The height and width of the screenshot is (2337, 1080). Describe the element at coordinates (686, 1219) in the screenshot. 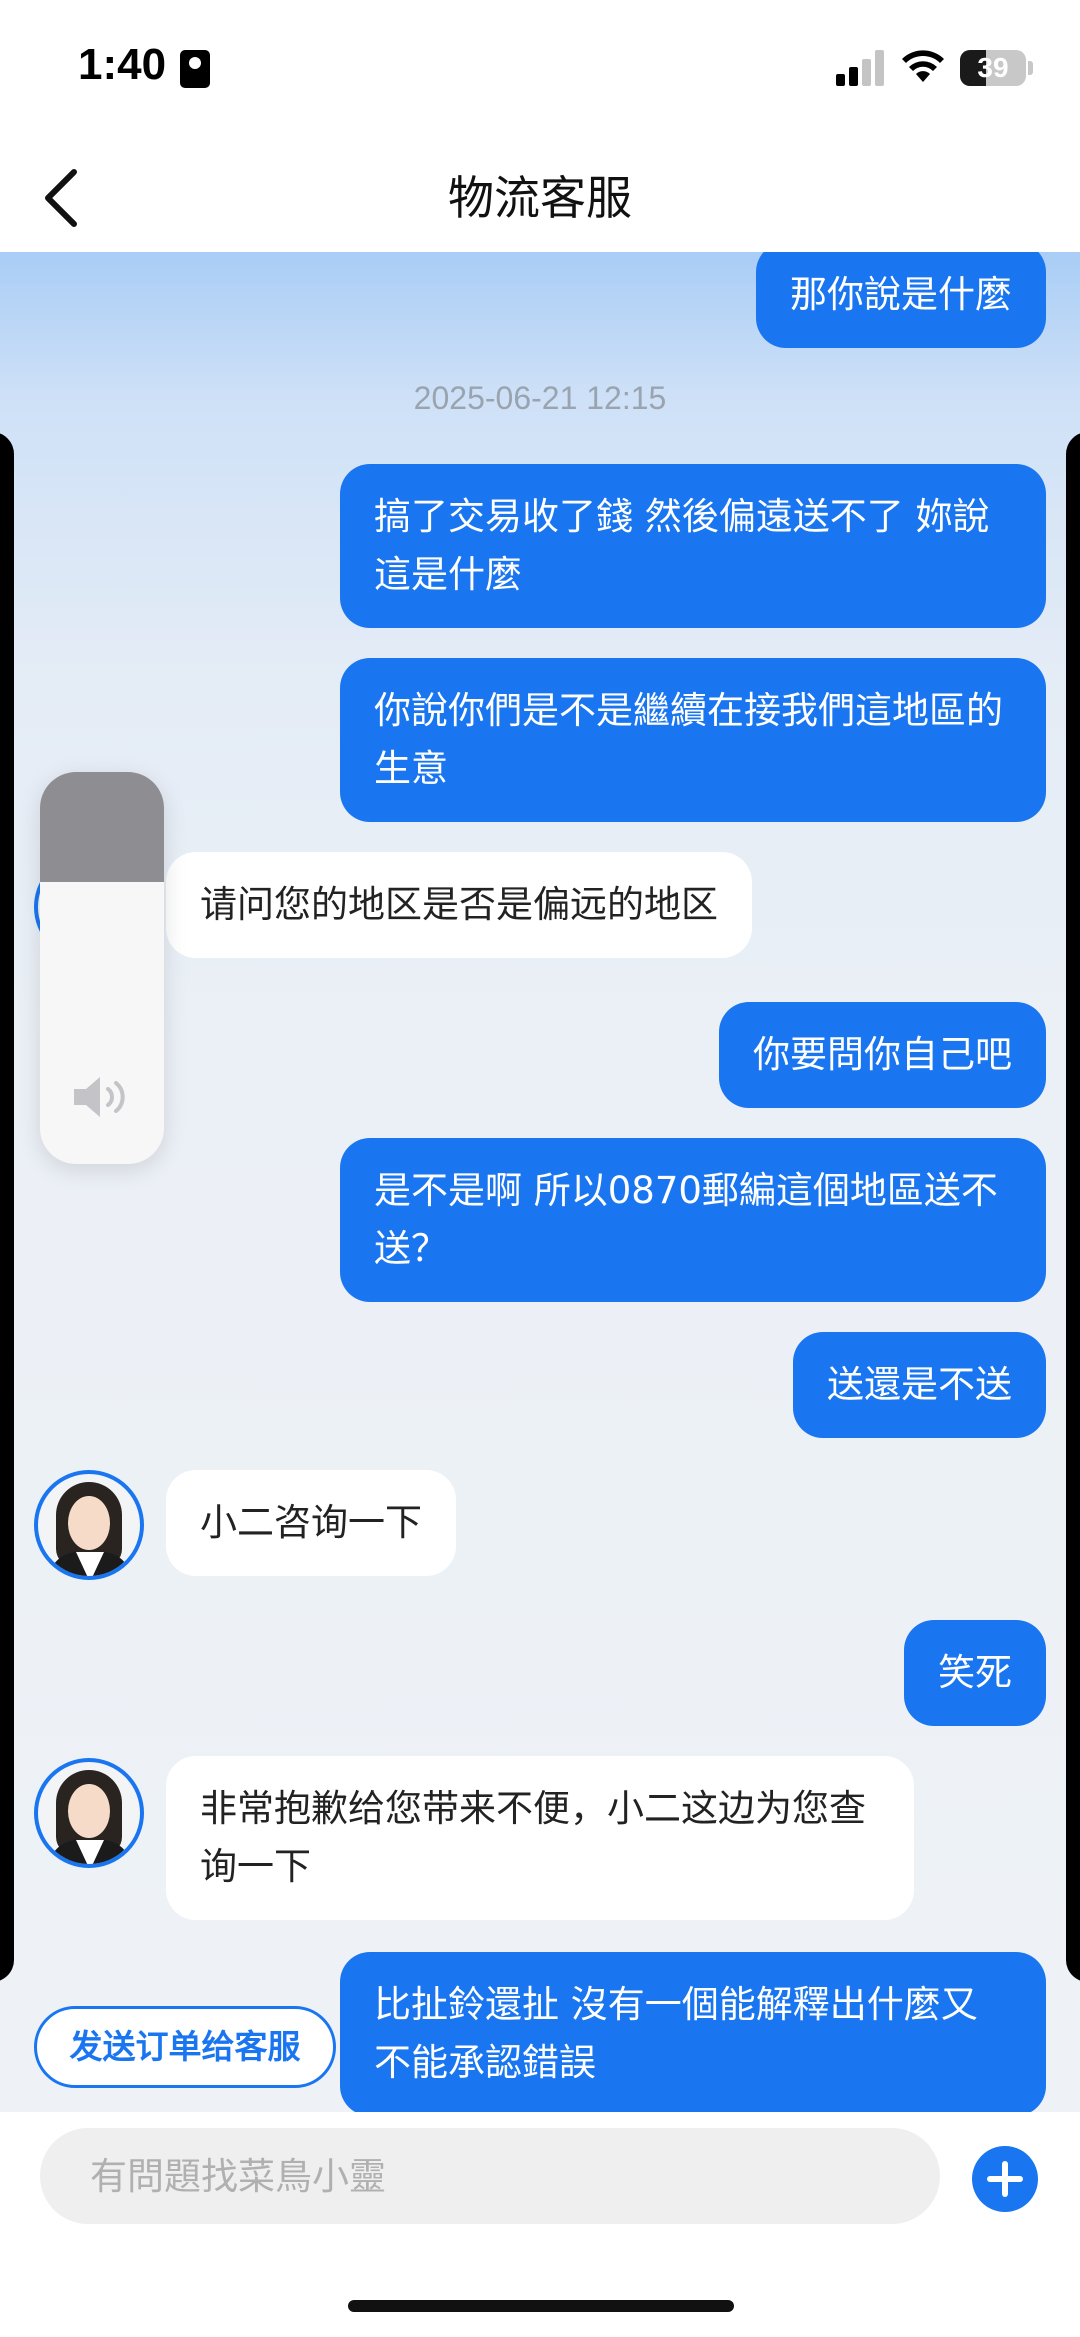

I see `message-text: 是不是啊 所以0870郵編這個地區送不送？` at that location.